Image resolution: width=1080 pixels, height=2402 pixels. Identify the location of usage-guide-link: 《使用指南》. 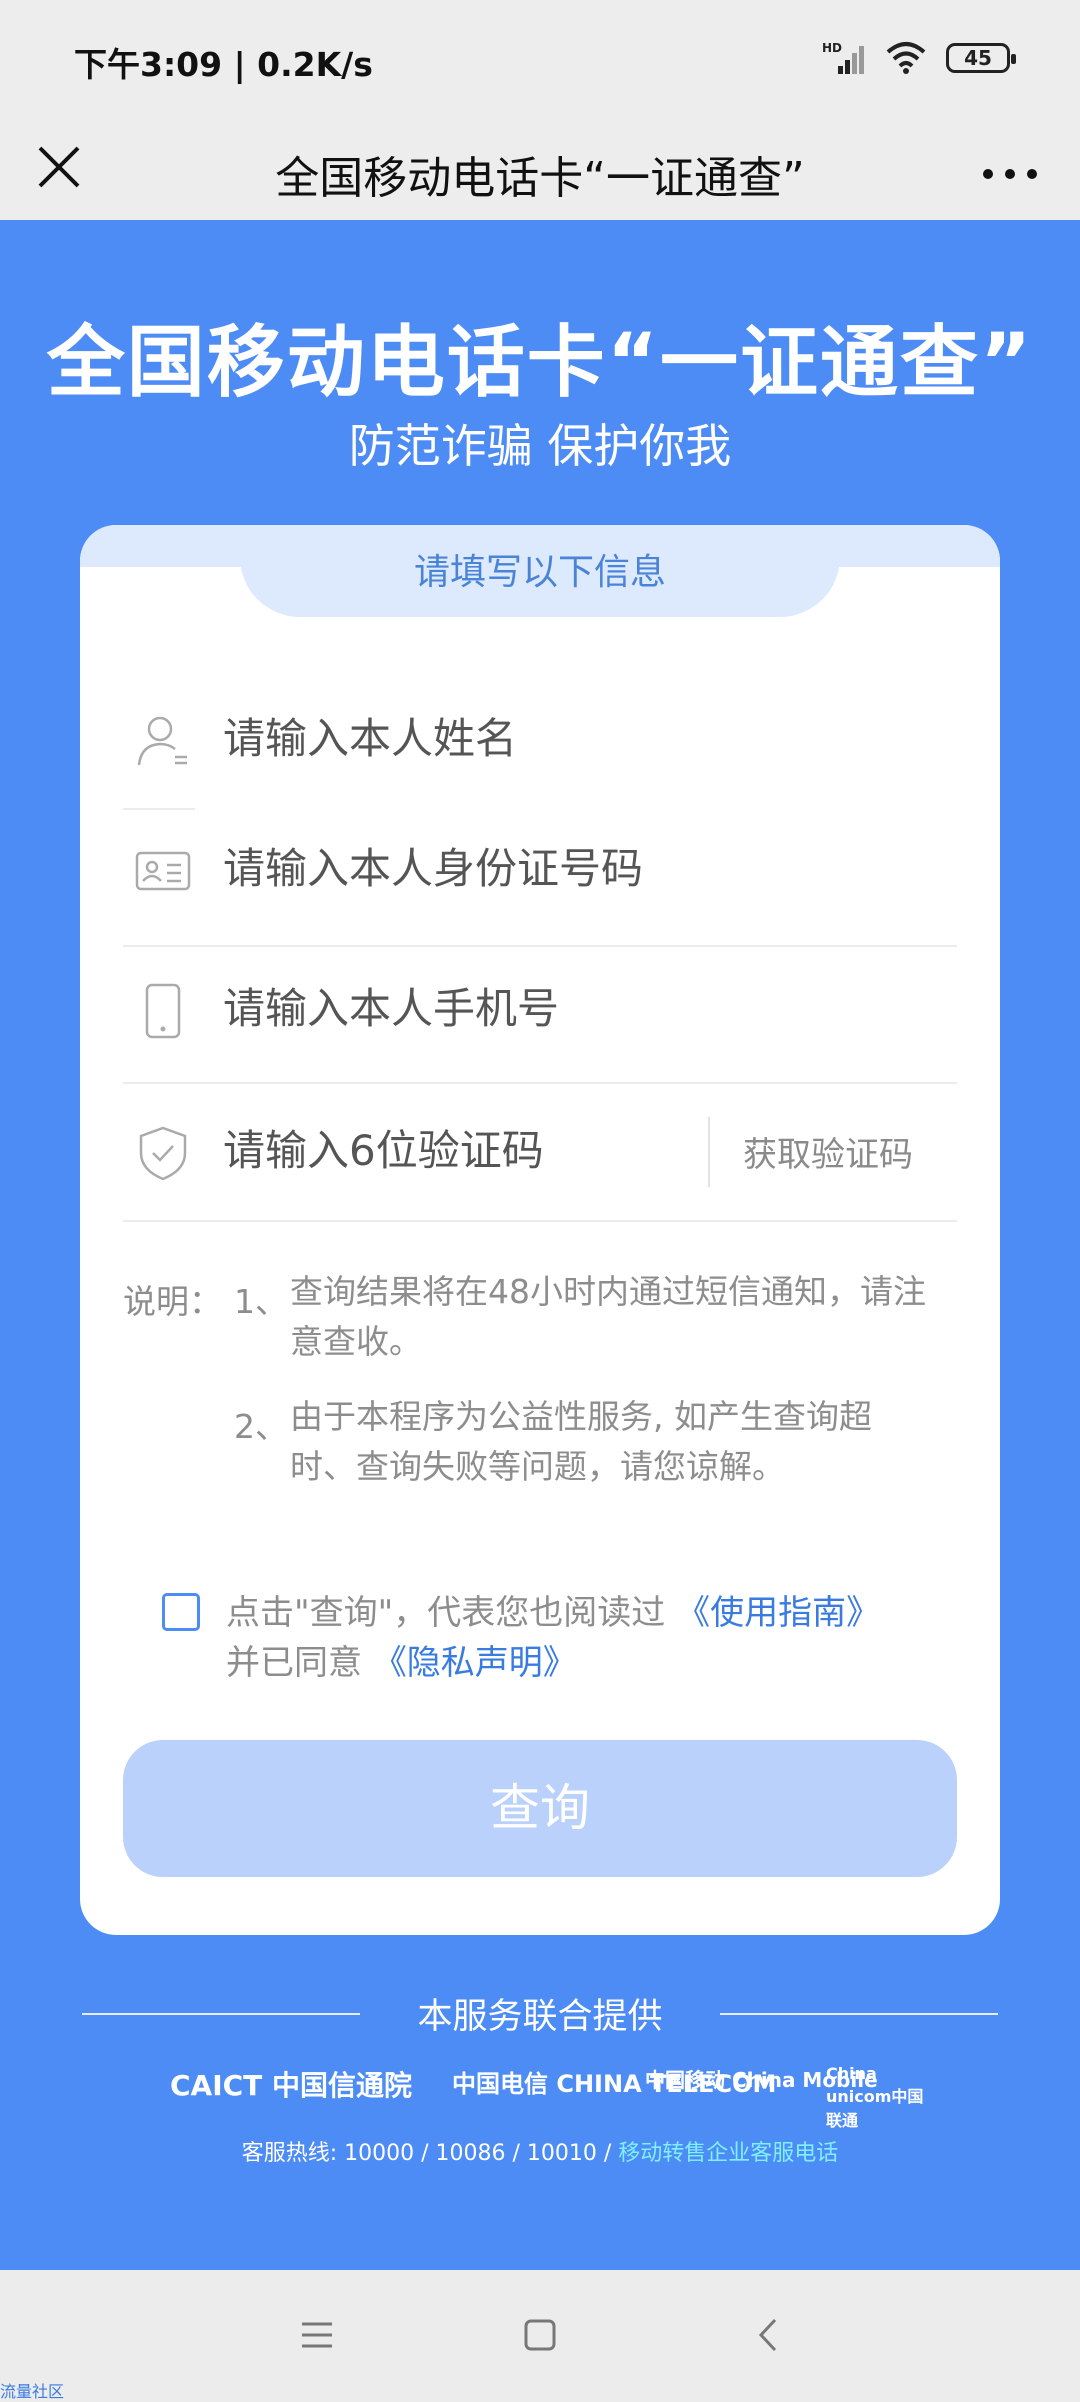
(778, 1613).